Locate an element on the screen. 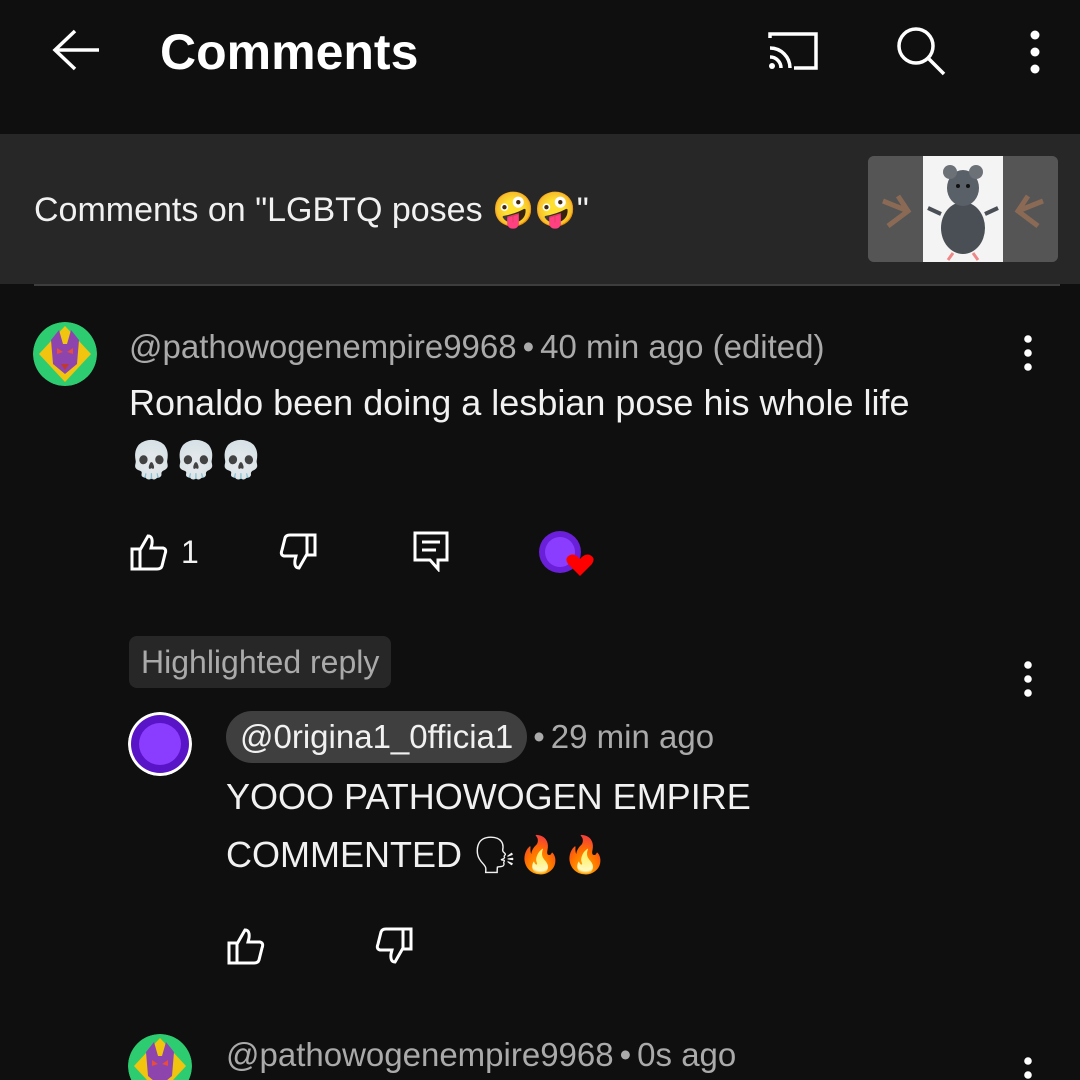 This screenshot has width=1080, height=1080. reply-time: 29 min ago is located at coordinates (632, 736).